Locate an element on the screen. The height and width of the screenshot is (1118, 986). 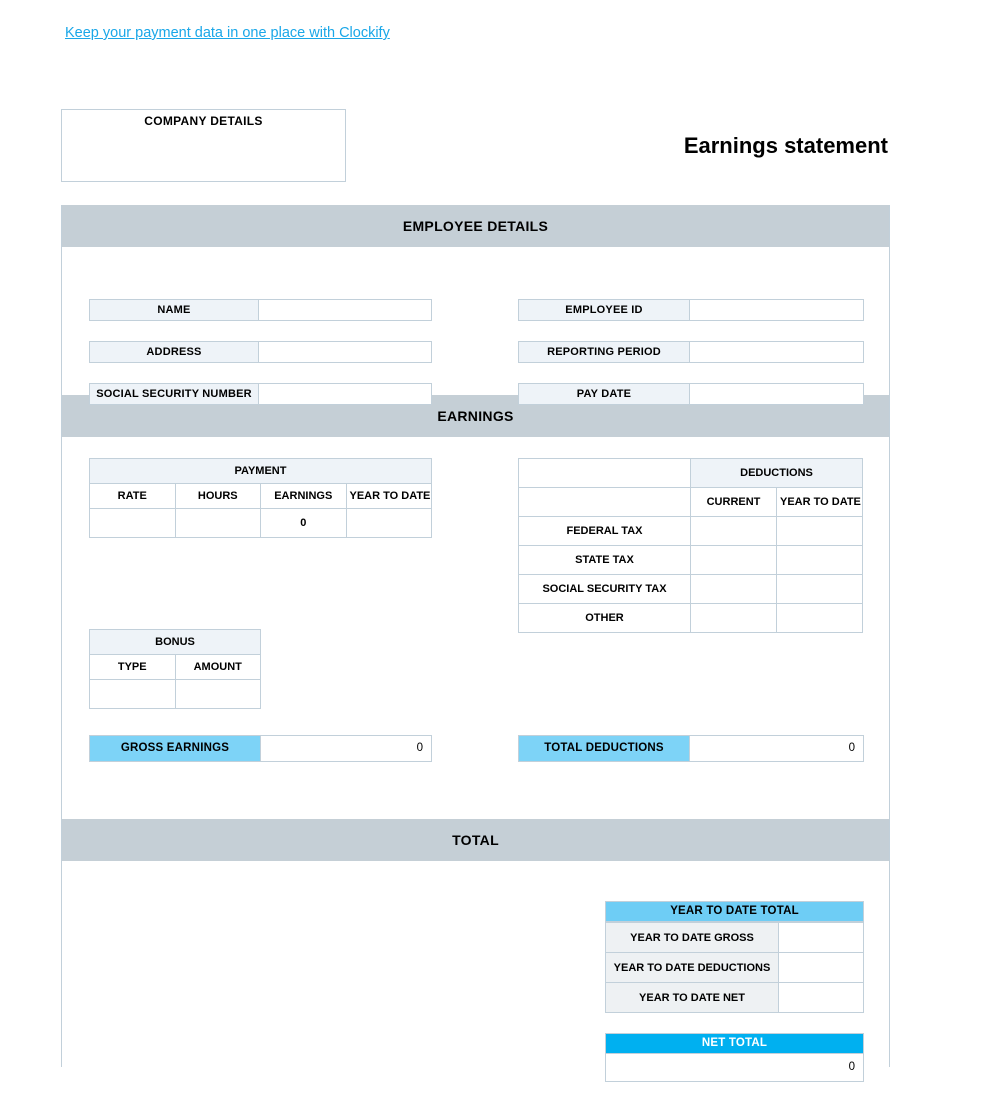
table-row: OTHER is located at coordinates (690, 618).